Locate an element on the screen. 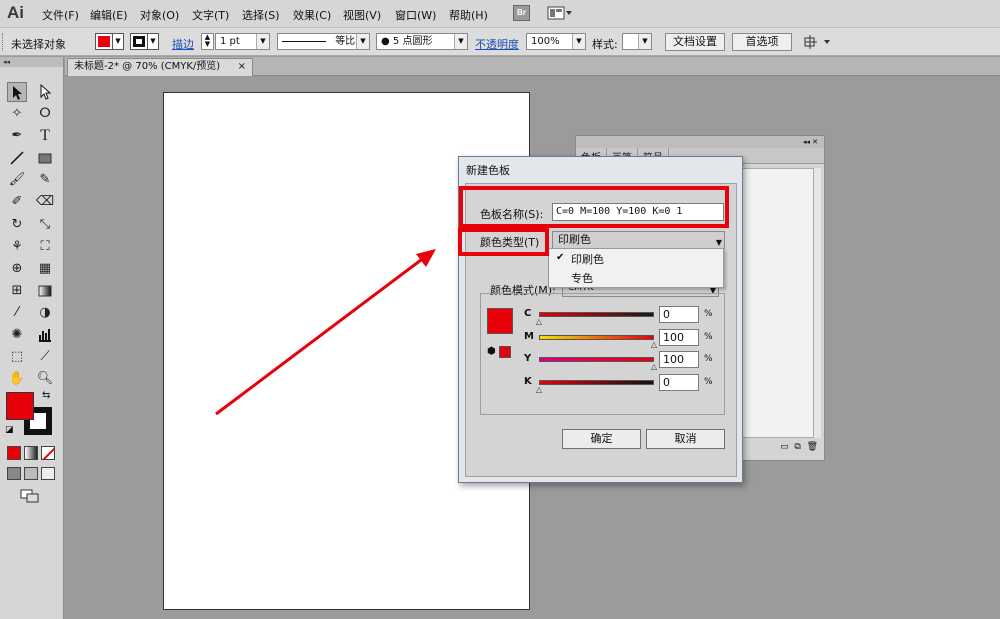 The image size is (1000, 619). scale-tool-icon: ⤡ is located at coordinates (45, 225).